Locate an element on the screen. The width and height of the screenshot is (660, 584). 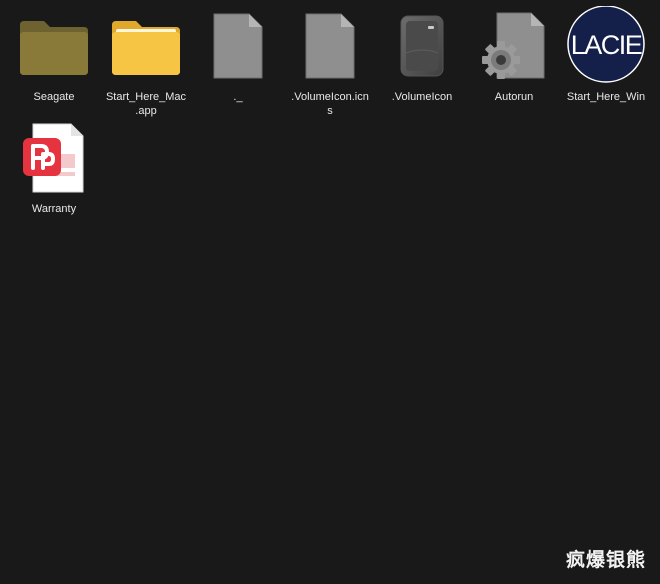
desktop-item-volumeicon-icns: .VolumeIcon.icn s is located at coordinates (330, 63).